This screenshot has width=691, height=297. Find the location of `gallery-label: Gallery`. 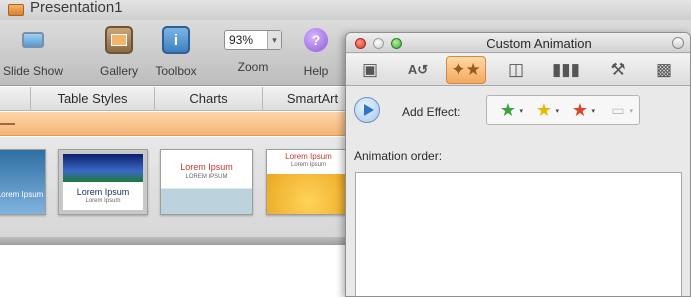

gallery-label: Gallery is located at coordinates (118, 71).